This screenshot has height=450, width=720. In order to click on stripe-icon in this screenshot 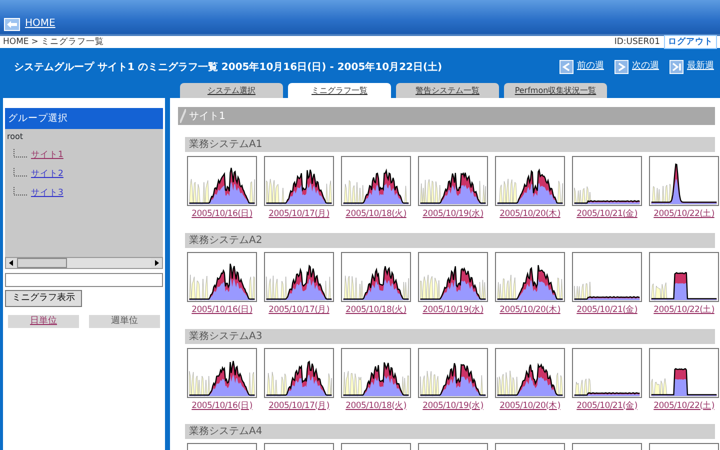, I will do `click(183, 116)`.